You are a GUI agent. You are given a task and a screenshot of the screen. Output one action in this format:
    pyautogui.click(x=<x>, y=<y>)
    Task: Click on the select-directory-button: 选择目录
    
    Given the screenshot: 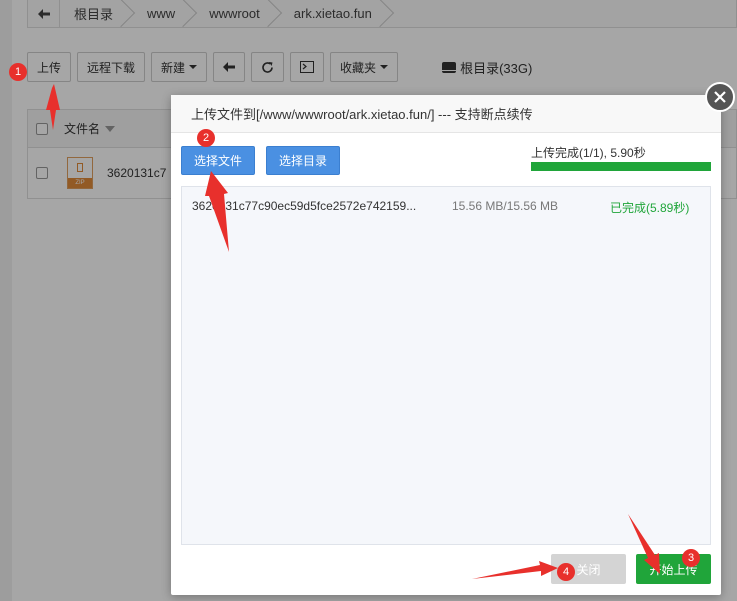 What is the action you would take?
    pyautogui.click(x=303, y=160)
    